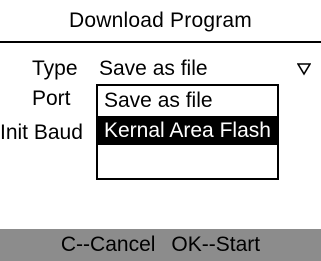 Image resolution: width=321 pixels, height=261 pixels. I want to click on port-label: Port, so click(51, 98).